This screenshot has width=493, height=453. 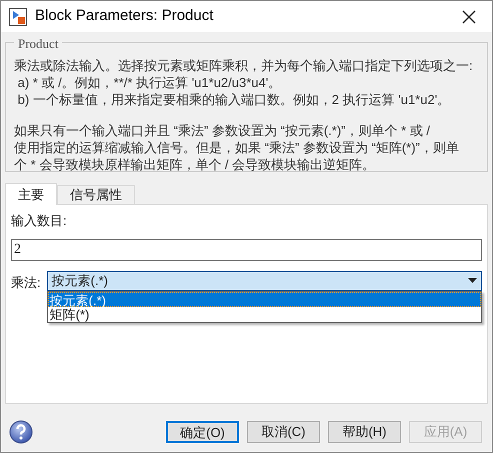 What do you see at coordinates (233, 99) in the screenshot?
I see `description-line: b) 一个标量值，用来指定要相乘的输入端口数。例如，2 执行运算 'u1*u2'。` at bounding box center [233, 99].